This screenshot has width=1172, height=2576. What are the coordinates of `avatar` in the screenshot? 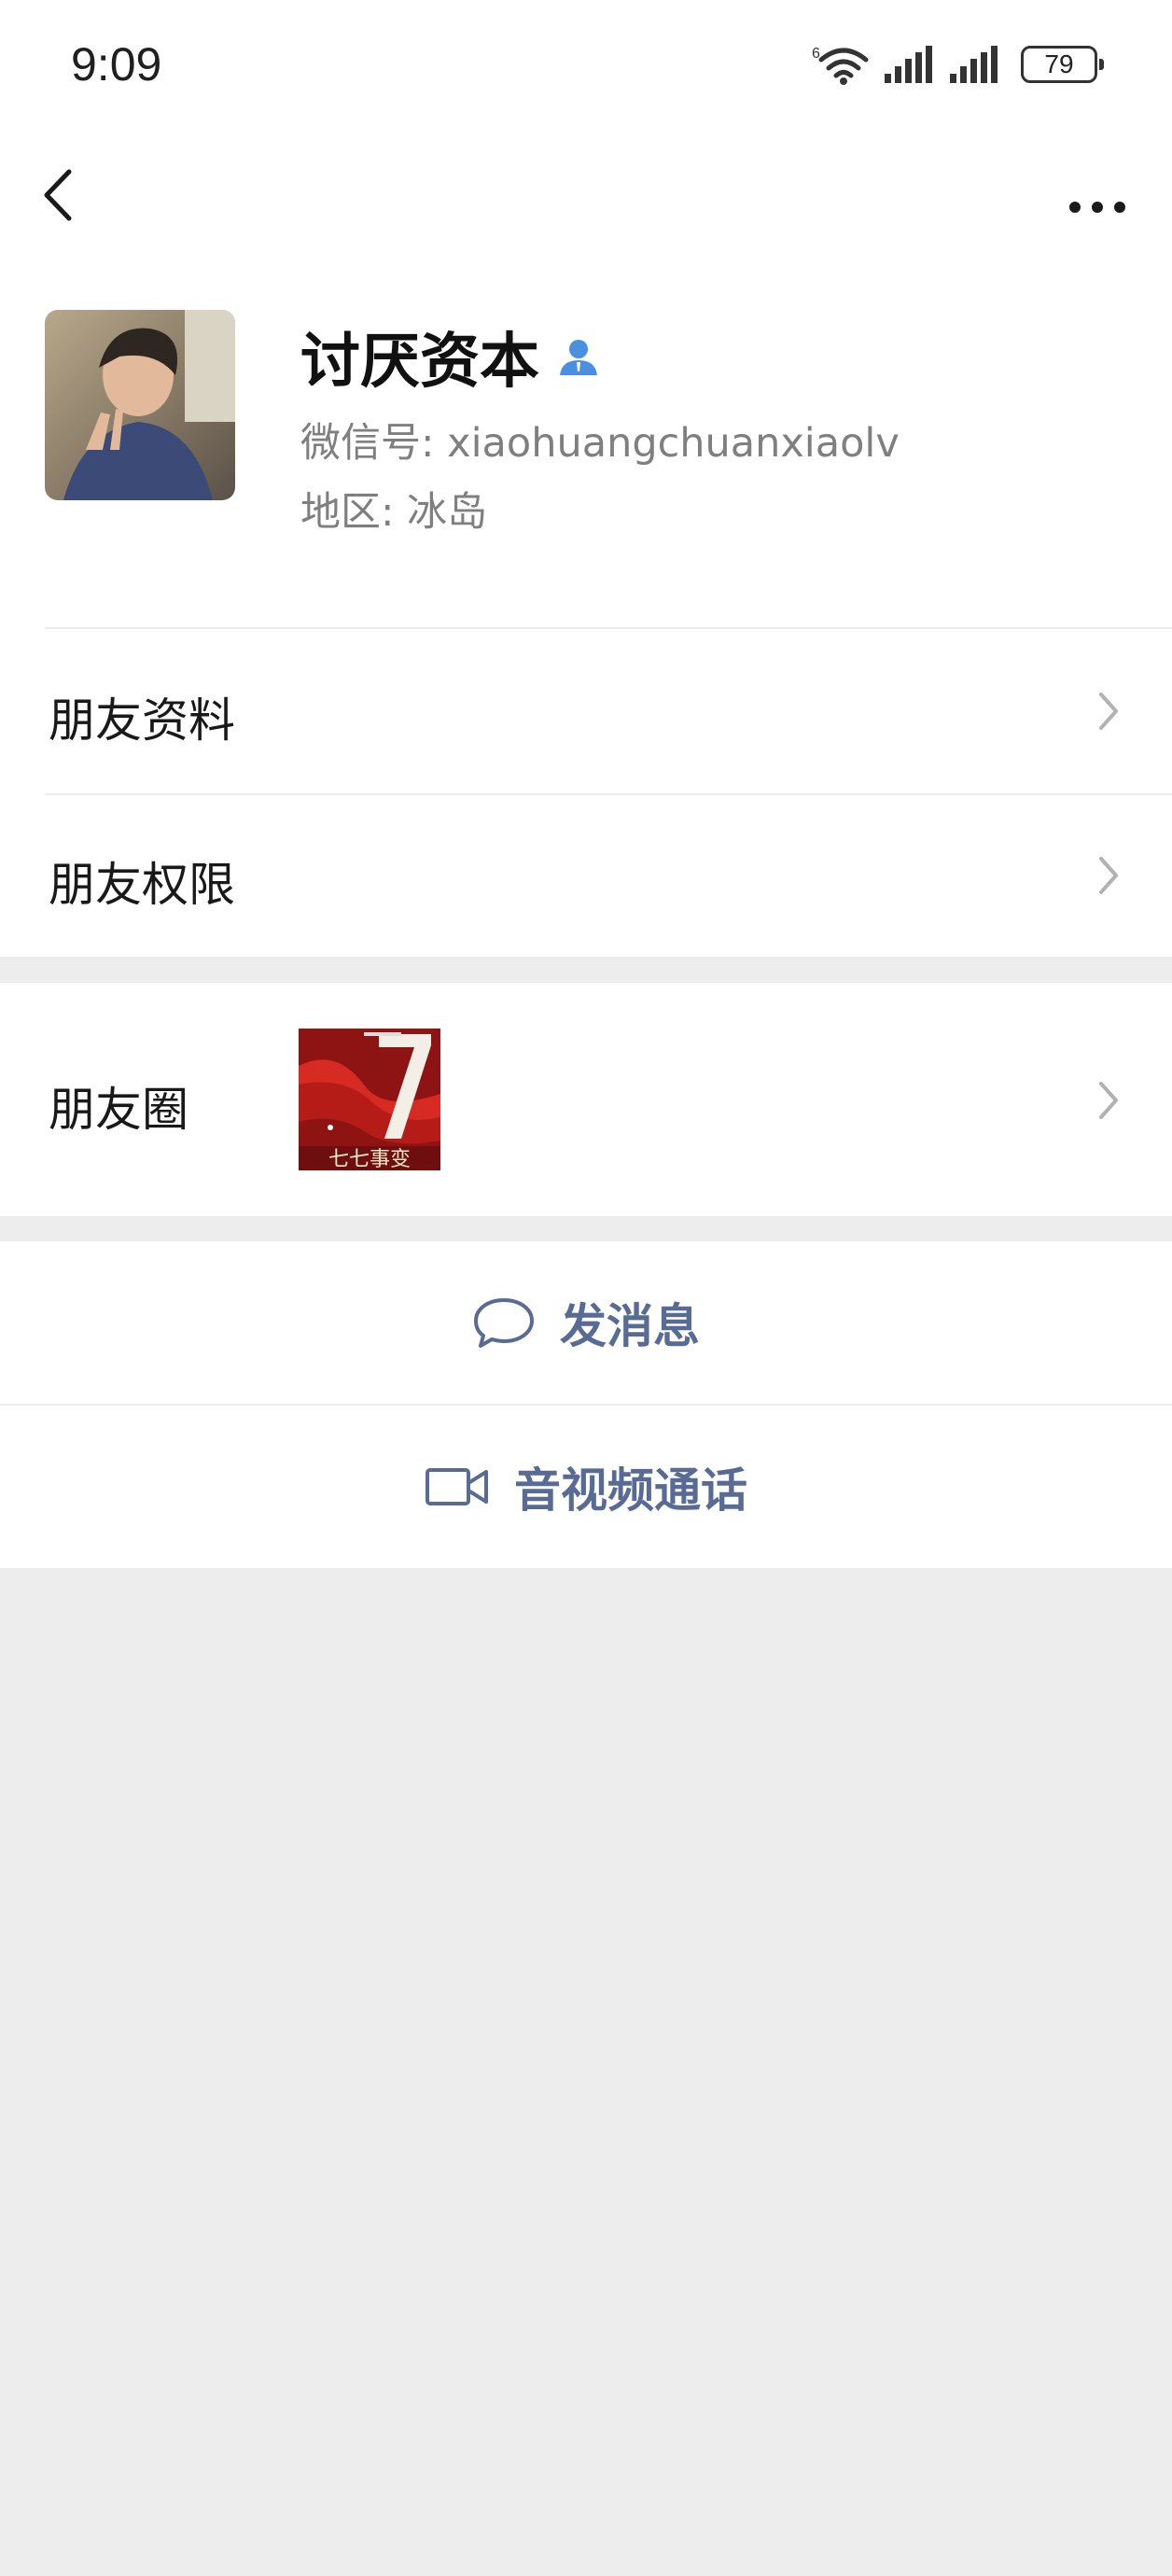 It's located at (140, 405).